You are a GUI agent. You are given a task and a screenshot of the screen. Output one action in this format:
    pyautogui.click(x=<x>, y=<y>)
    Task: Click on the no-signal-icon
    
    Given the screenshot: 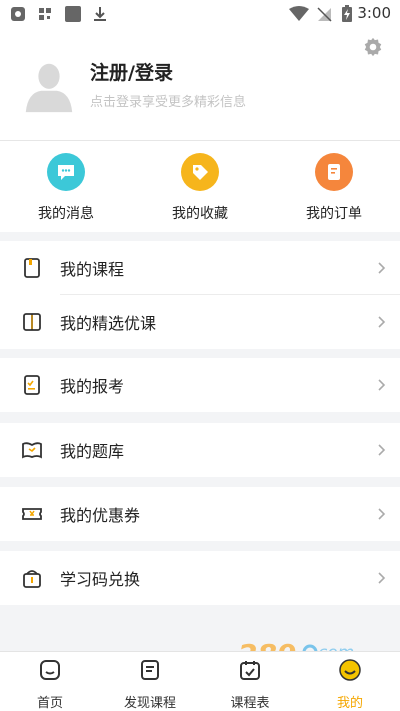 What is the action you would take?
    pyautogui.click(x=324, y=14)
    